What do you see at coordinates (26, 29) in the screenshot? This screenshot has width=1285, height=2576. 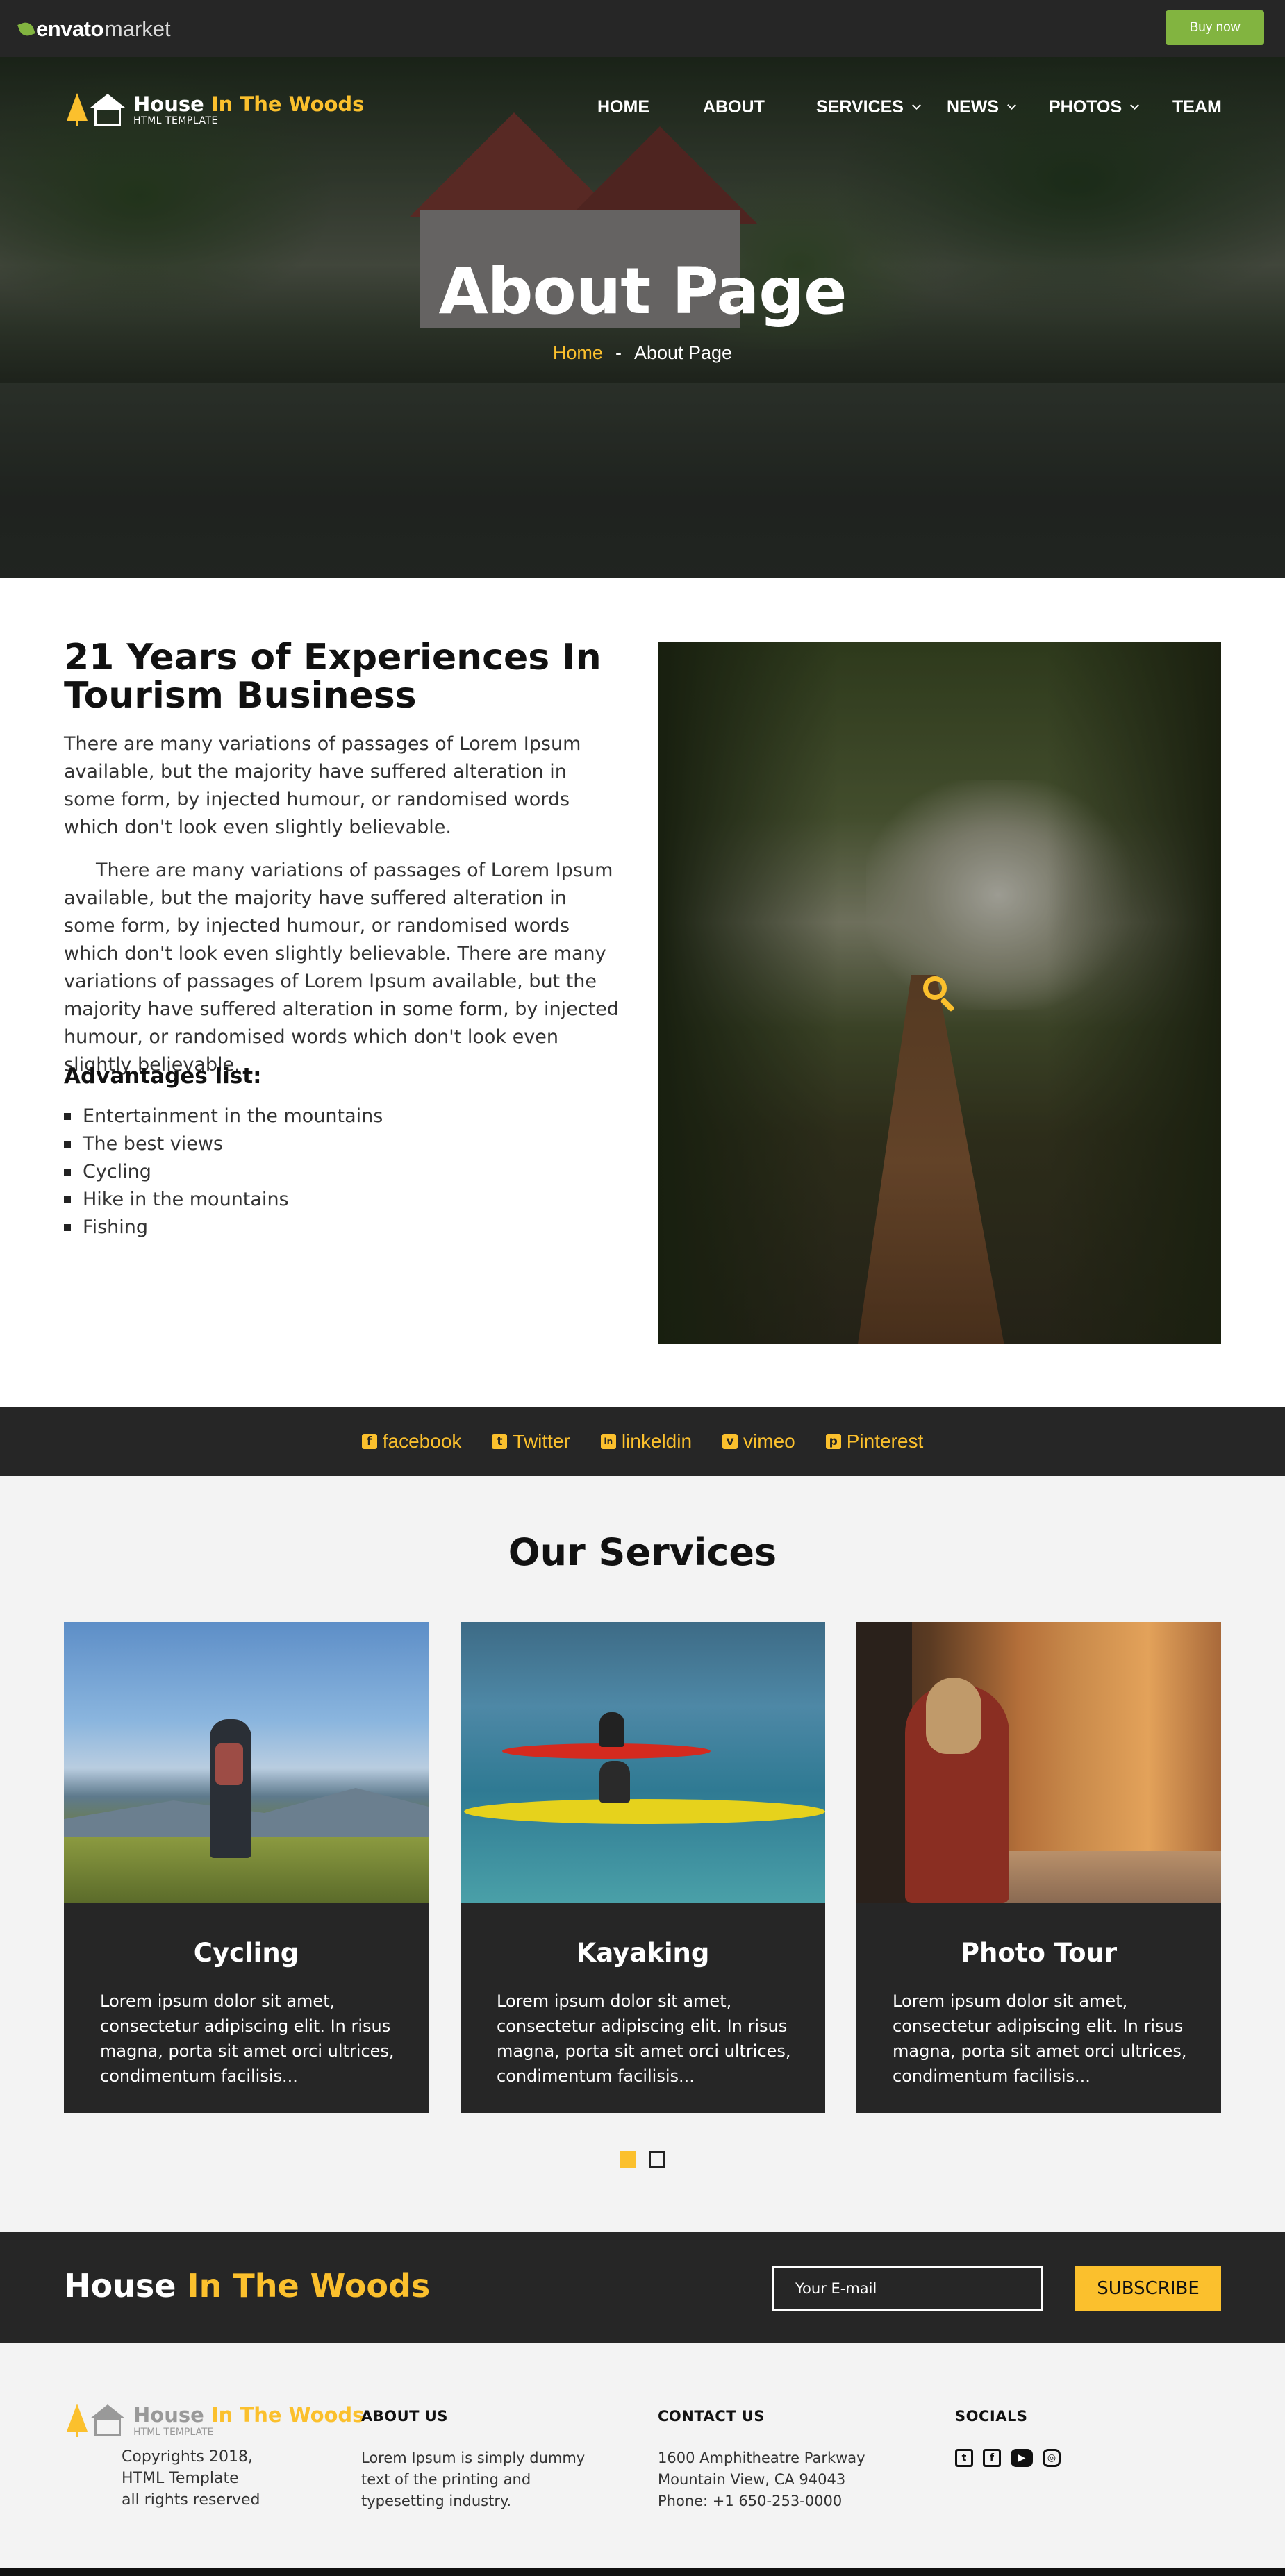 I see `envato-leaf-icon` at bounding box center [26, 29].